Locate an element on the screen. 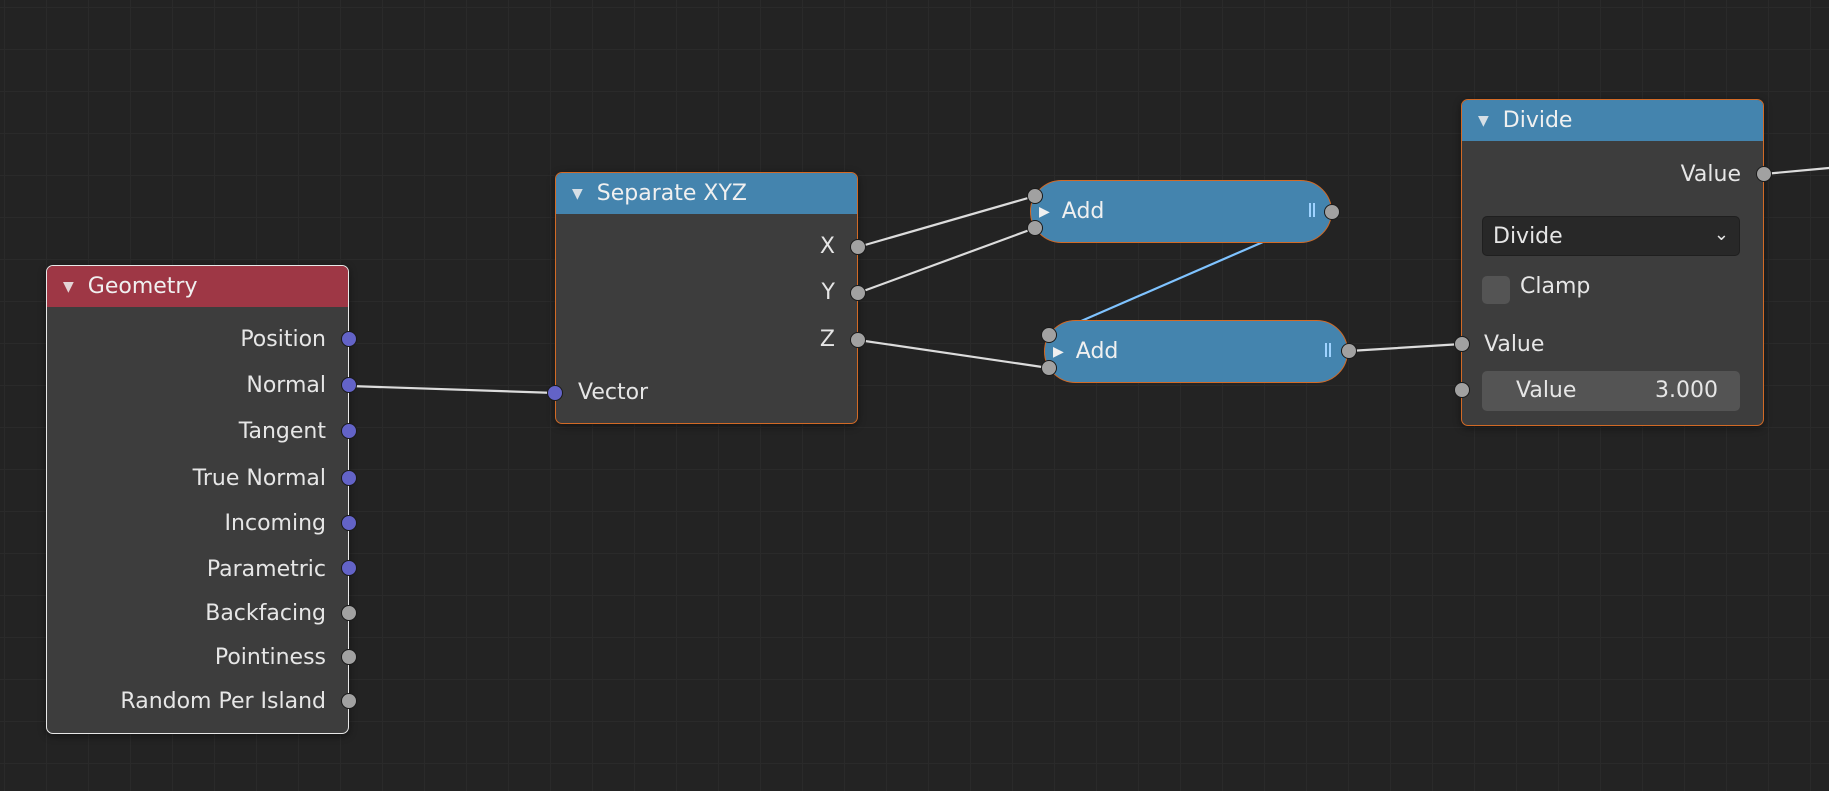  geometry-position-socket is located at coordinates (349, 339).